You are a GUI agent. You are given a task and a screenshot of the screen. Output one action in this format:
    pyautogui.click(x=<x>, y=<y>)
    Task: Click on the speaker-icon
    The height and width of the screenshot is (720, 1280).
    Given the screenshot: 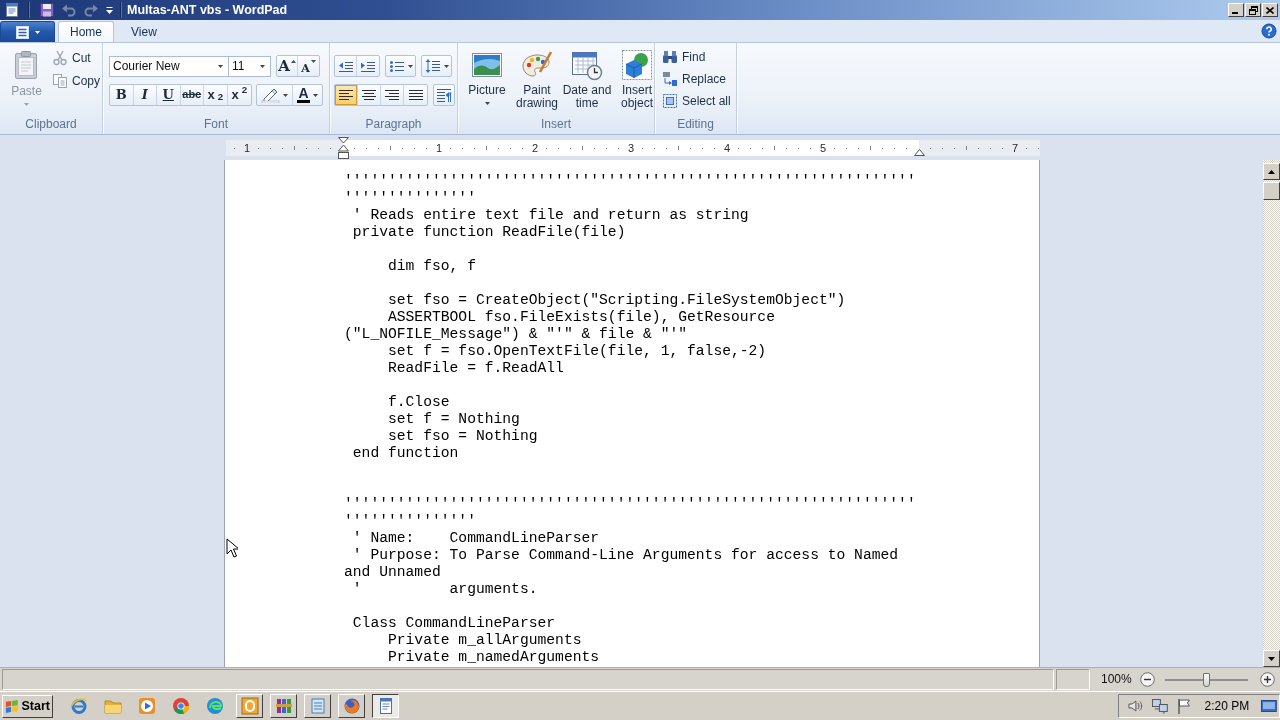 What is the action you would take?
    pyautogui.click(x=1135, y=706)
    